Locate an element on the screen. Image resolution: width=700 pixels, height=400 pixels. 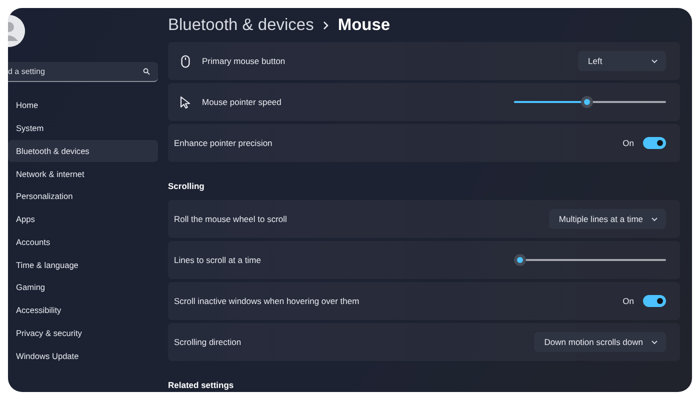
nav-item: Accessibility is located at coordinates (83, 310).